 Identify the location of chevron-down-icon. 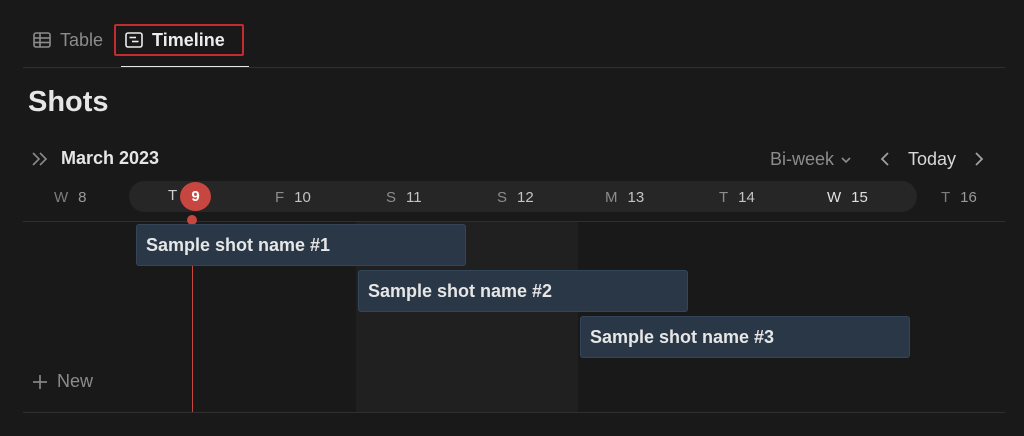
(846, 159).